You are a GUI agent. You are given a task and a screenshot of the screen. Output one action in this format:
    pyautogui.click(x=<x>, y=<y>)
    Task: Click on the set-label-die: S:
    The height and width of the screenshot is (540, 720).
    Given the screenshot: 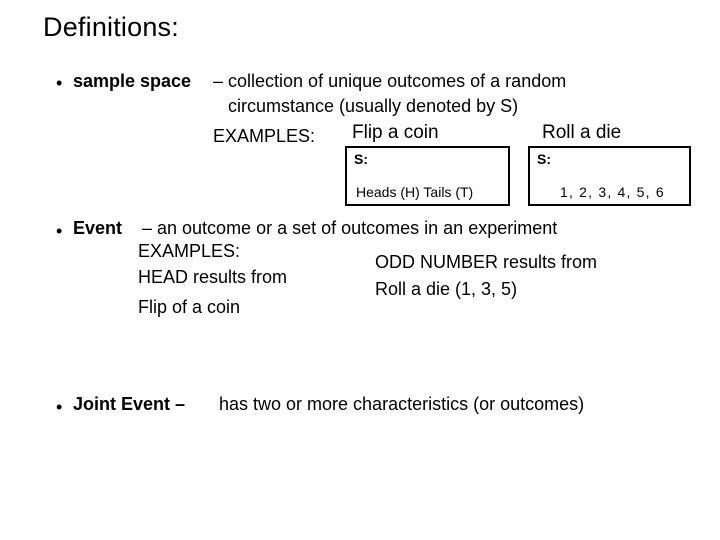 What is the action you would take?
    pyautogui.click(x=544, y=159)
    